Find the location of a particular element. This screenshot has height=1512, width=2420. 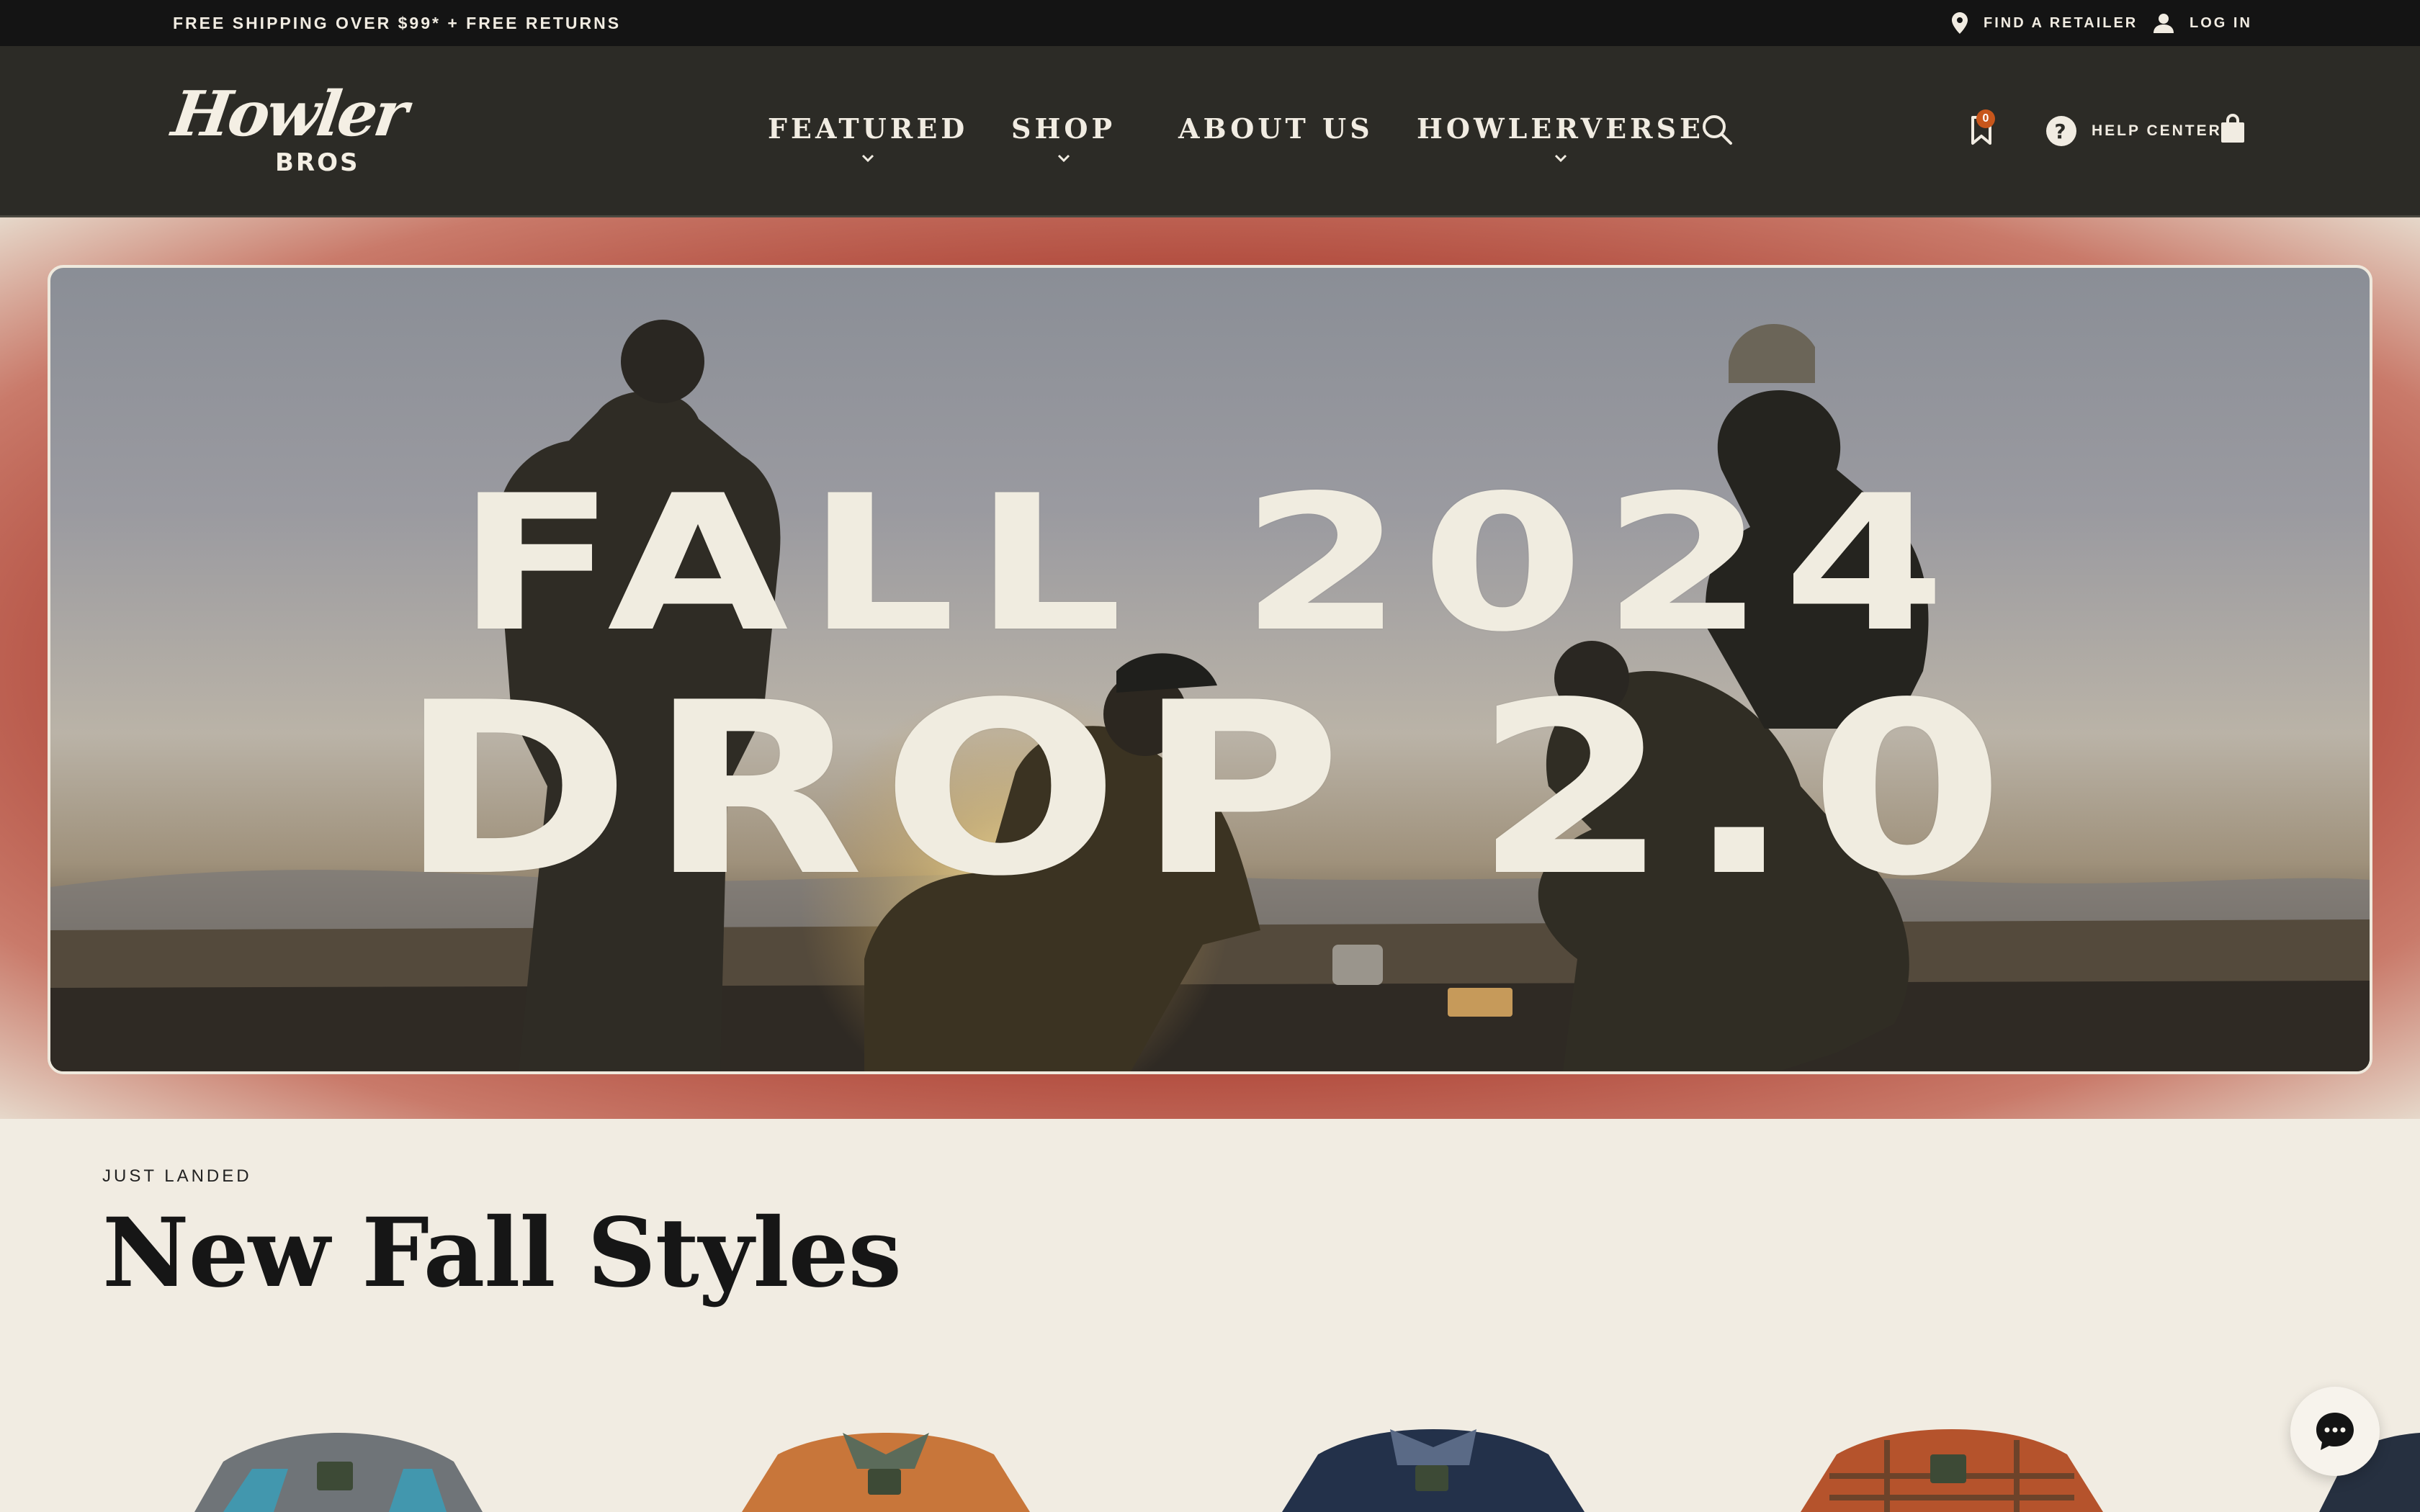

chat-bubble-icon is located at coordinates (2335, 1431).